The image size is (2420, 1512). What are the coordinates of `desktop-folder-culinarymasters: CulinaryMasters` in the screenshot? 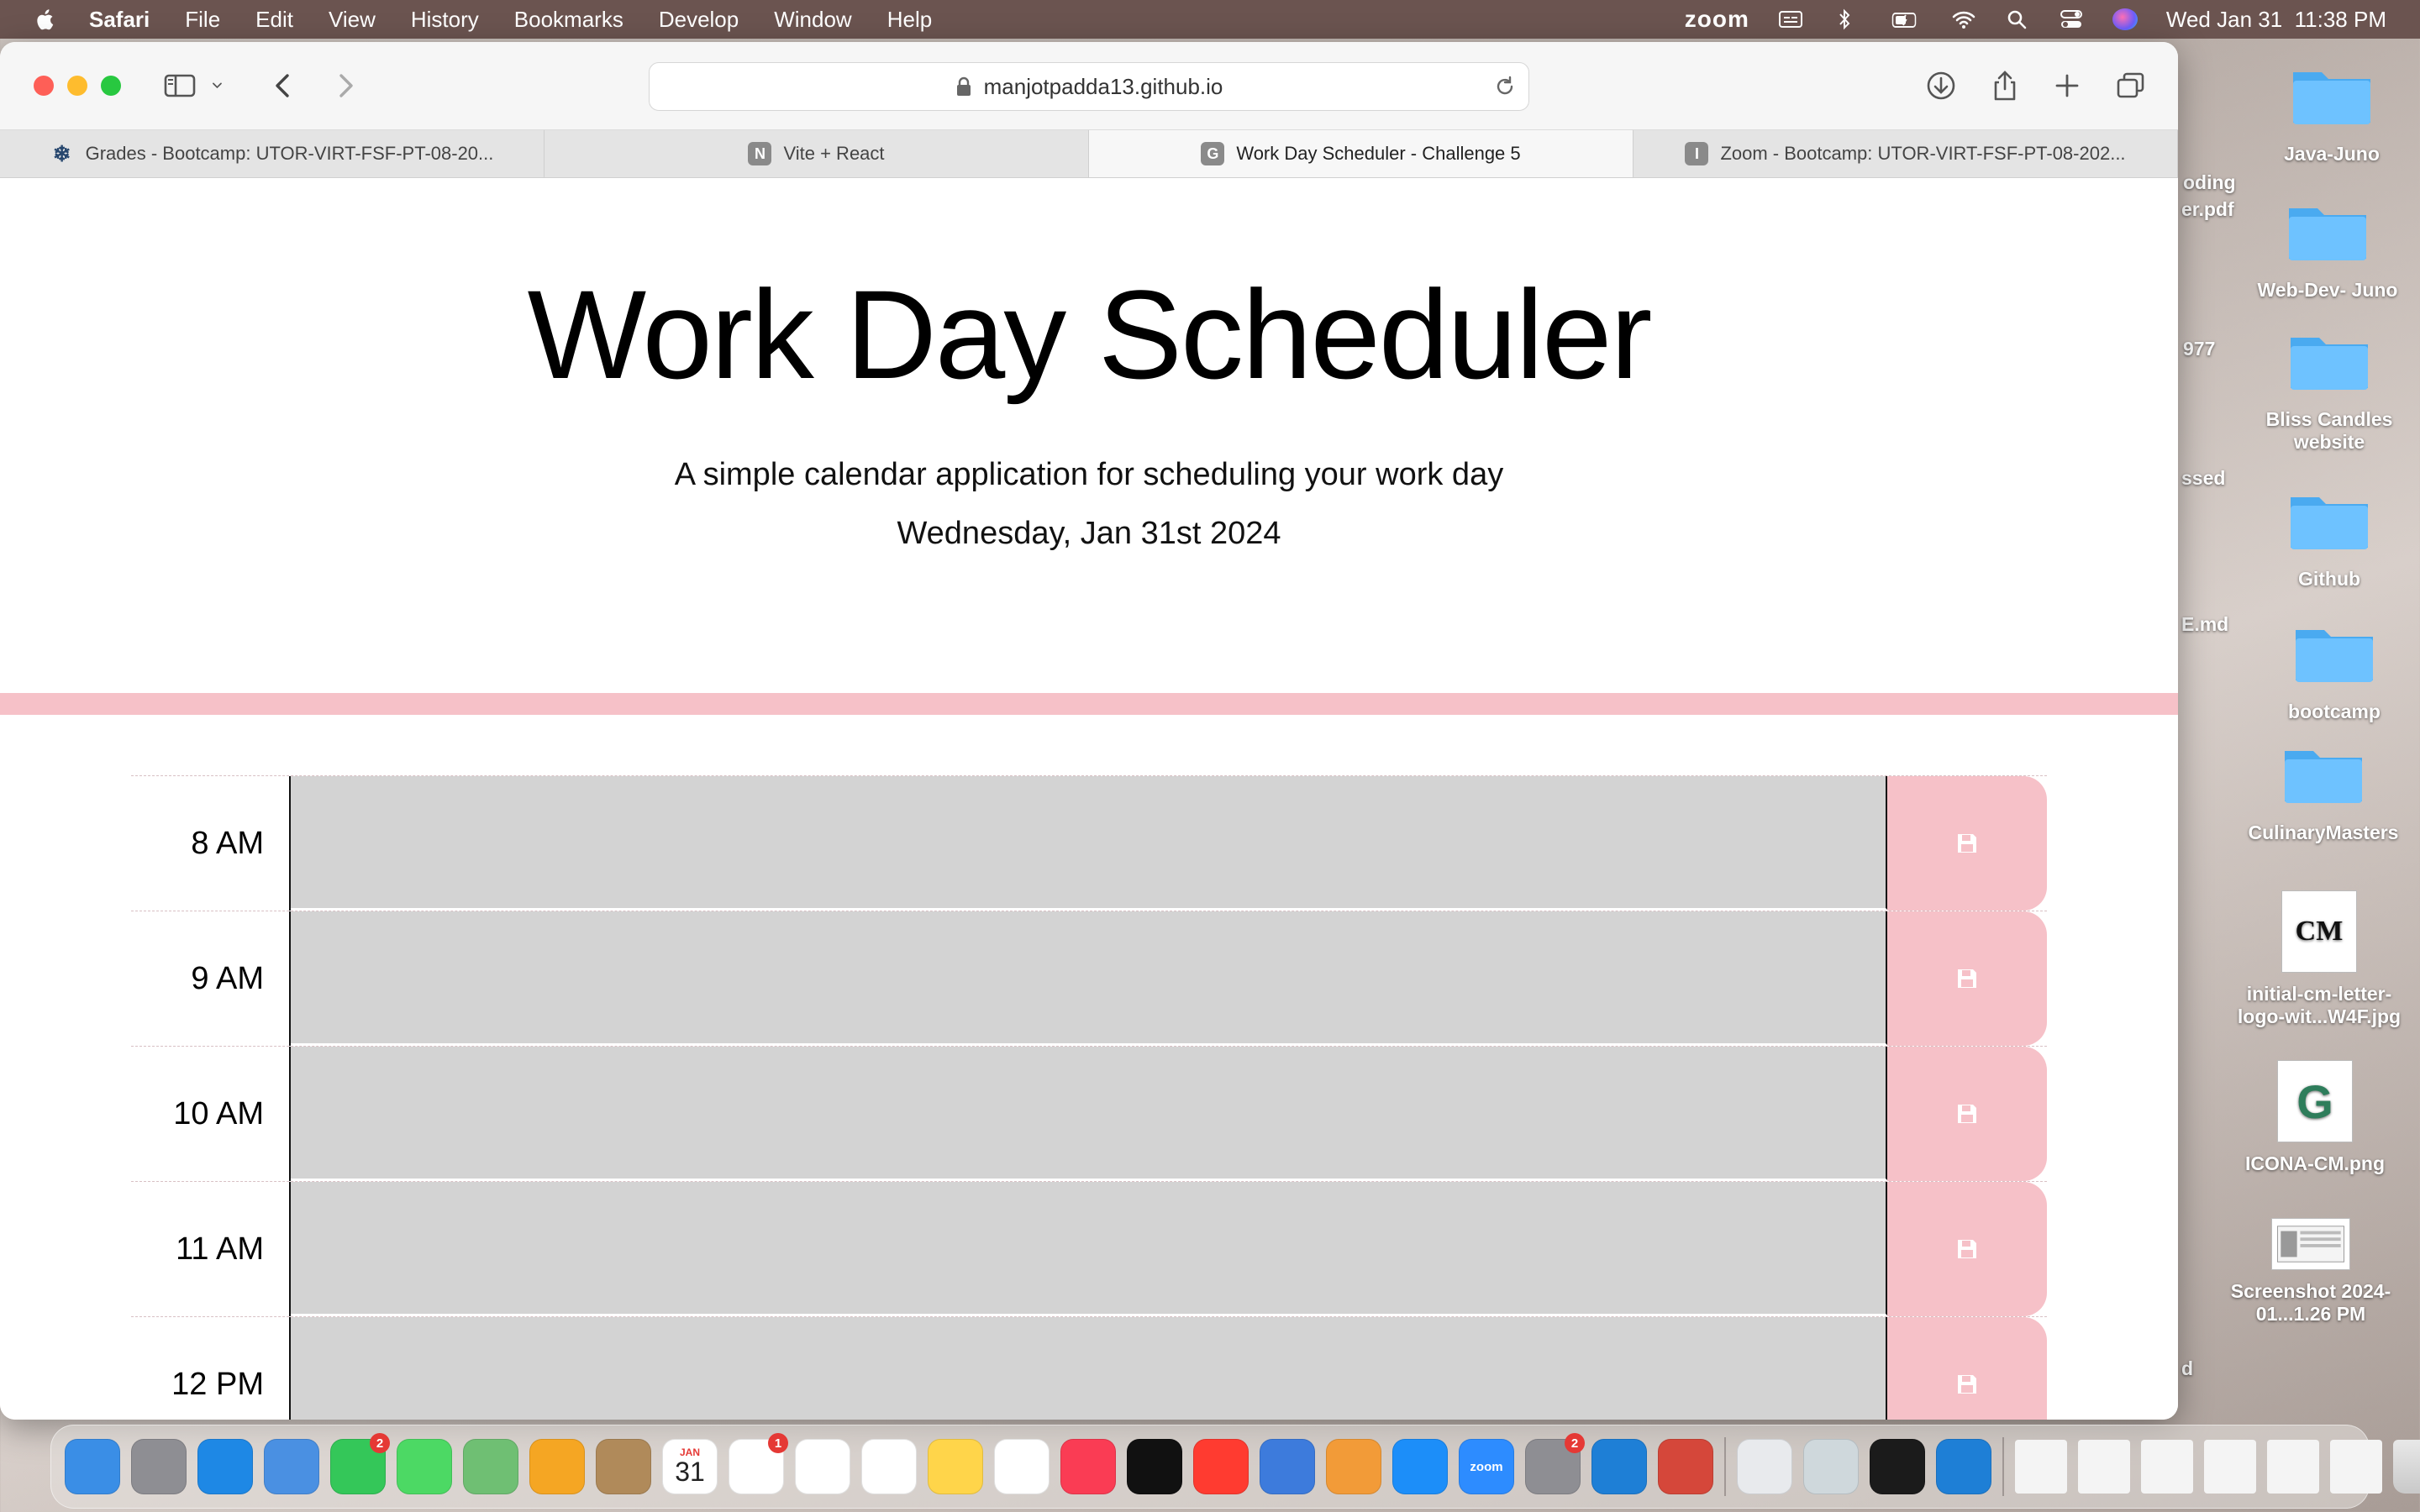 It's located at (2323, 791).